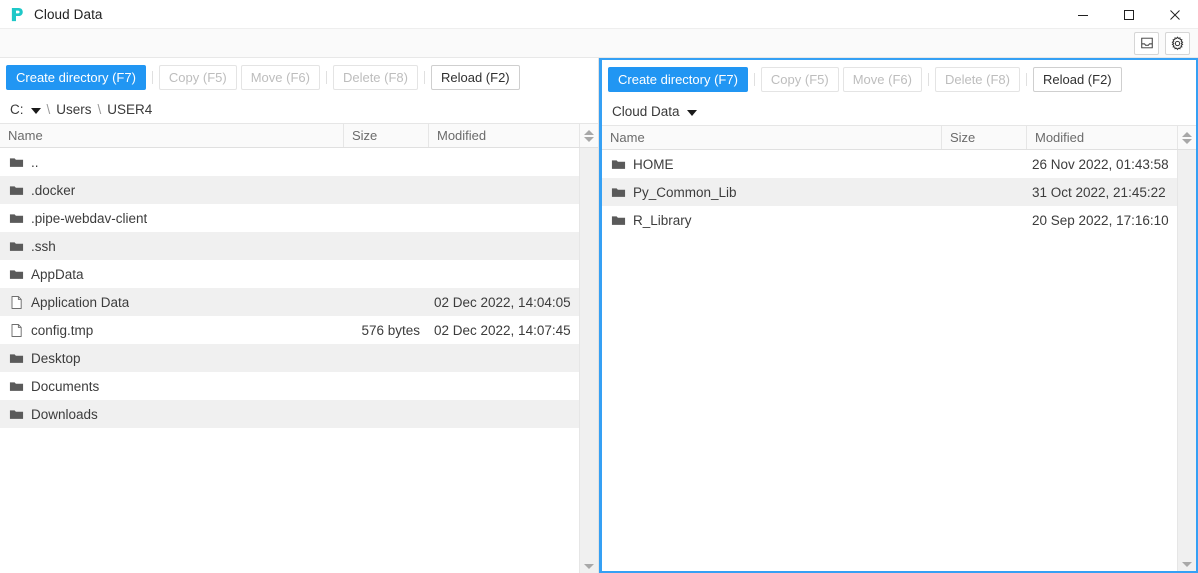 The width and height of the screenshot is (1198, 573). What do you see at coordinates (589, 566) in the screenshot?
I see `left-scrollbar-down-icon` at bounding box center [589, 566].